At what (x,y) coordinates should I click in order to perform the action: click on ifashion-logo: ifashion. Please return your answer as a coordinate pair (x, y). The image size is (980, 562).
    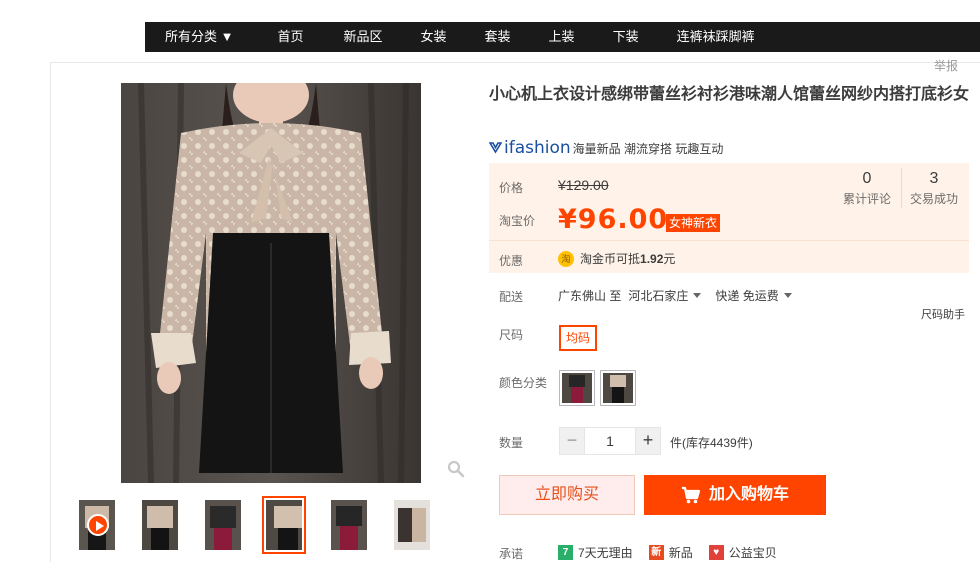
    Looking at the image, I should click on (529, 148).